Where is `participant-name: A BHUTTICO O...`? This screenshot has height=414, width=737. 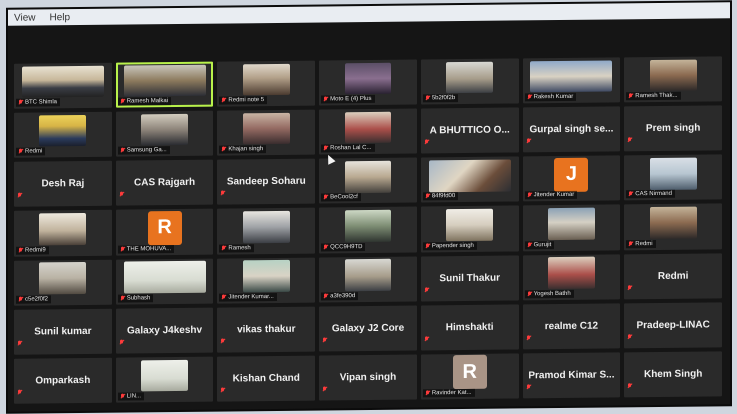 participant-name: A BHUTTICO O... is located at coordinates (469, 130).